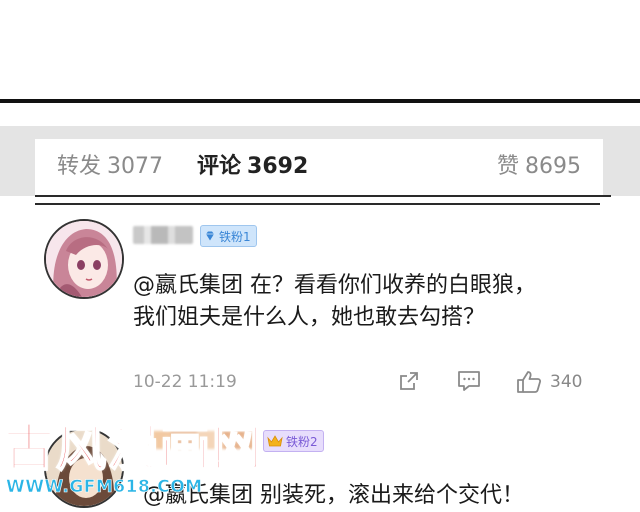  What do you see at coordinates (549, 382) in the screenshot?
I see `like-button: 340` at bounding box center [549, 382].